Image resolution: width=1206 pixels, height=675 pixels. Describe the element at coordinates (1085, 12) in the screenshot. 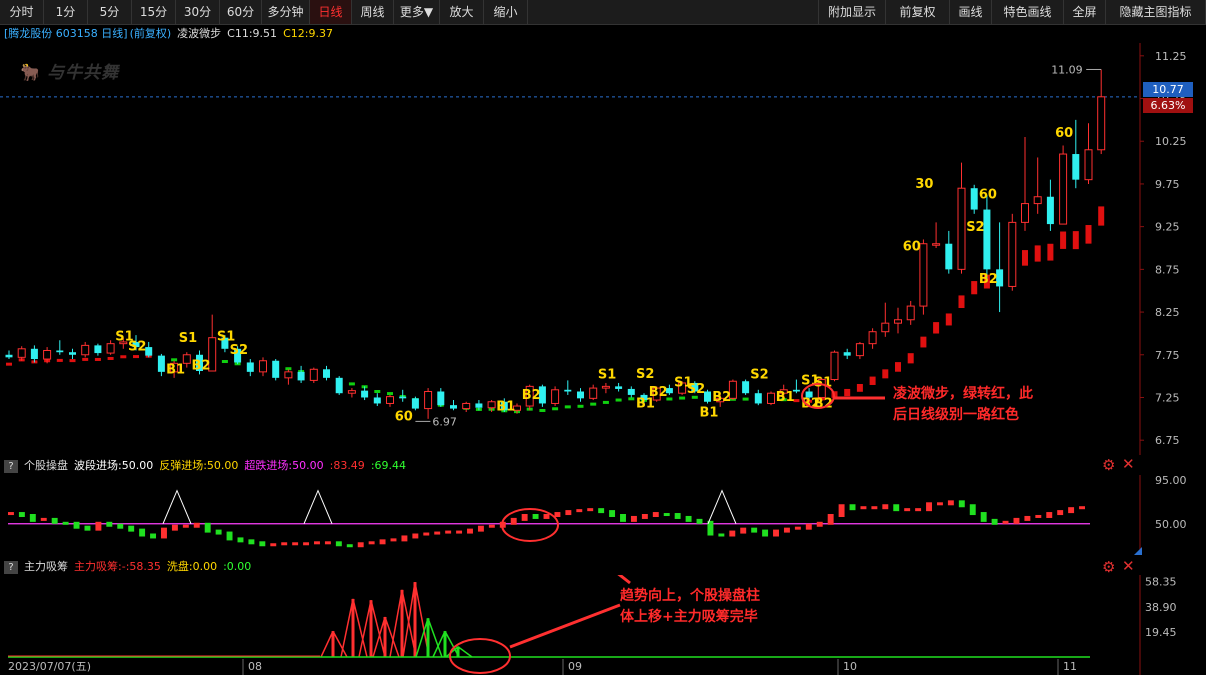

I see `fullscreen-button: 全屏` at that location.